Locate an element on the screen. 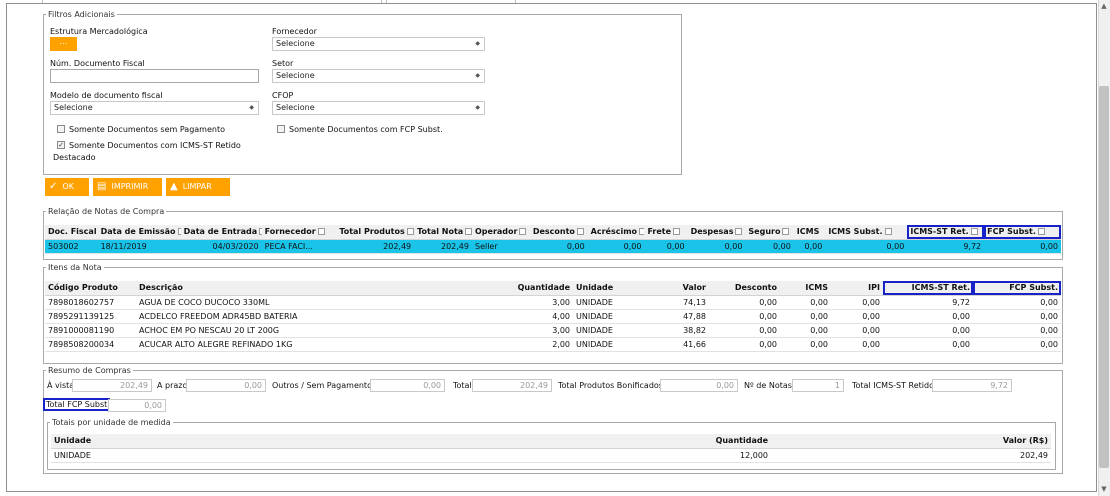 The height and width of the screenshot is (496, 1110). col-operador: Operador is located at coordinates (500, 232).